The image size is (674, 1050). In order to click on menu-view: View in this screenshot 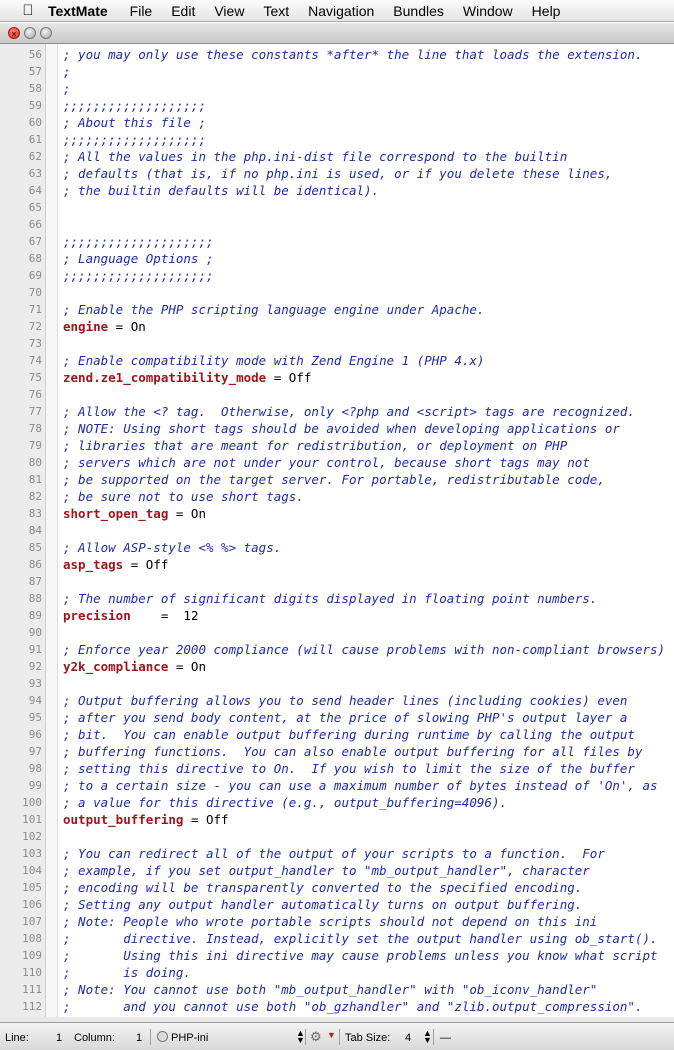, I will do `click(229, 11)`.